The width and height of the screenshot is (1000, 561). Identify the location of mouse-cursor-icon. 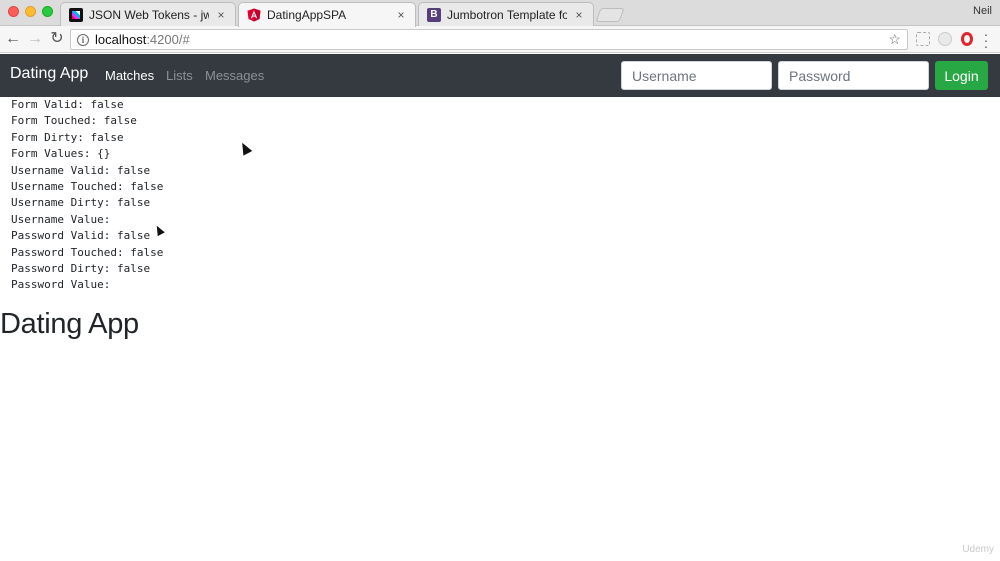
(245, 148).